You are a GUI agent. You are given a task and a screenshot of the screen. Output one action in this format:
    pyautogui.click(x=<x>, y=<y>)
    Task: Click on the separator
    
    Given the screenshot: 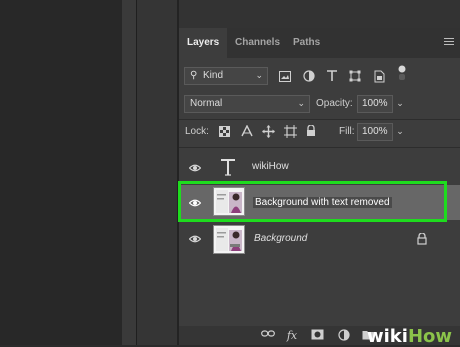 What is the action you would take?
    pyautogui.click(x=319, y=147)
    